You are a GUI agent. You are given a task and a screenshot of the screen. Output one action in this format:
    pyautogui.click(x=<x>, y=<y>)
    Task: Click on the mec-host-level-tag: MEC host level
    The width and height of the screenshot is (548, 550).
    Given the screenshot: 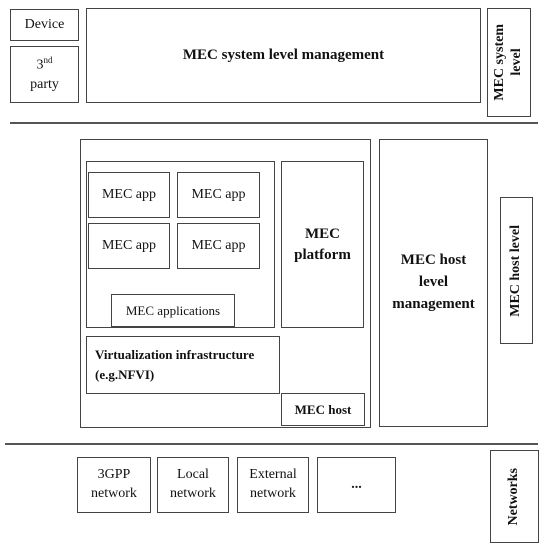 What is the action you would take?
    pyautogui.click(x=516, y=270)
    